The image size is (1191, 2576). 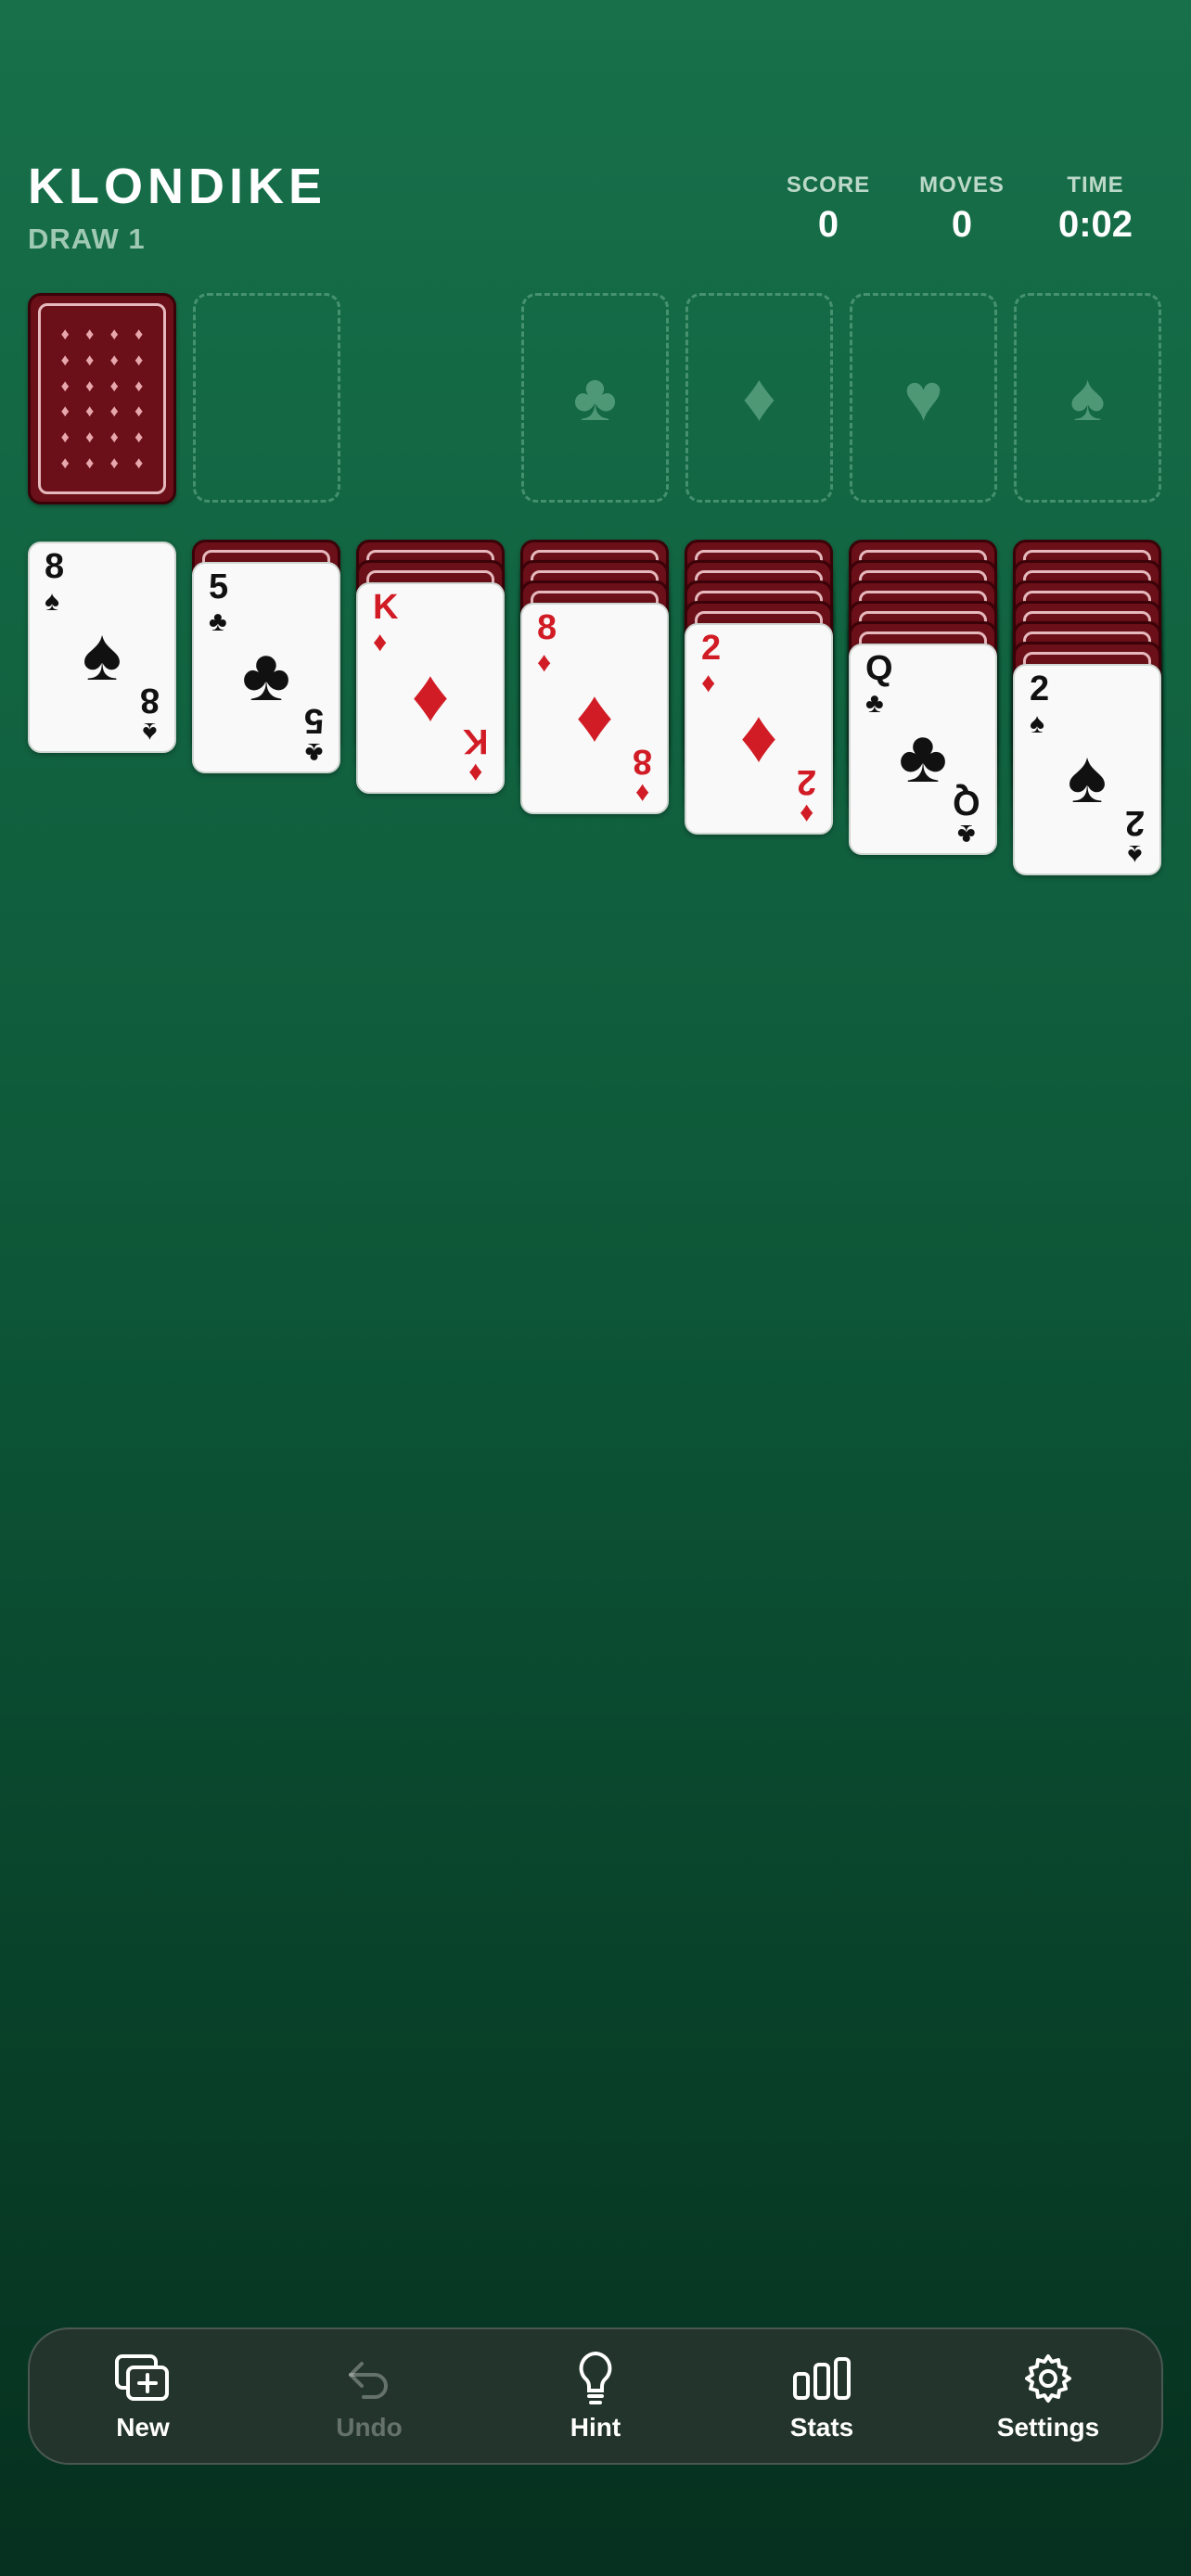 I want to click on game-title: KLONDIKE, so click(x=177, y=186).